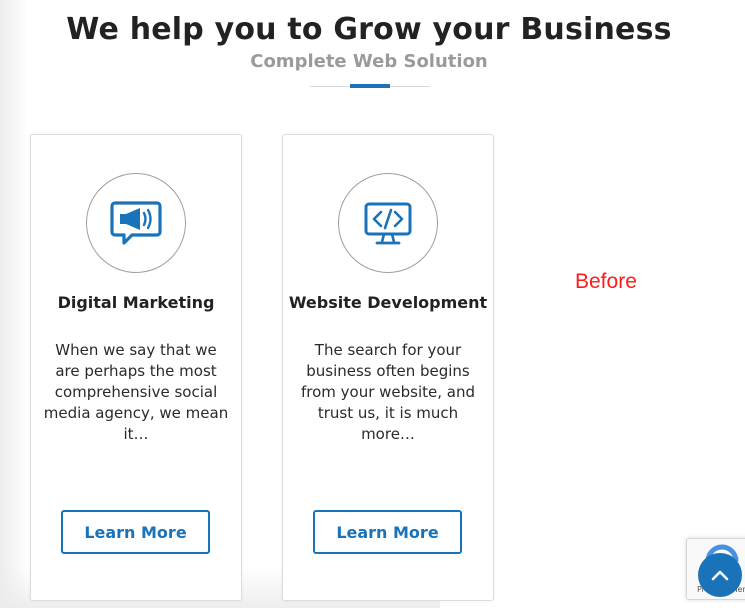 The height and width of the screenshot is (608, 745). Describe the element at coordinates (369, 61) in the screenshot. I see `section-subtitle: Complete Web Solution` at that location.